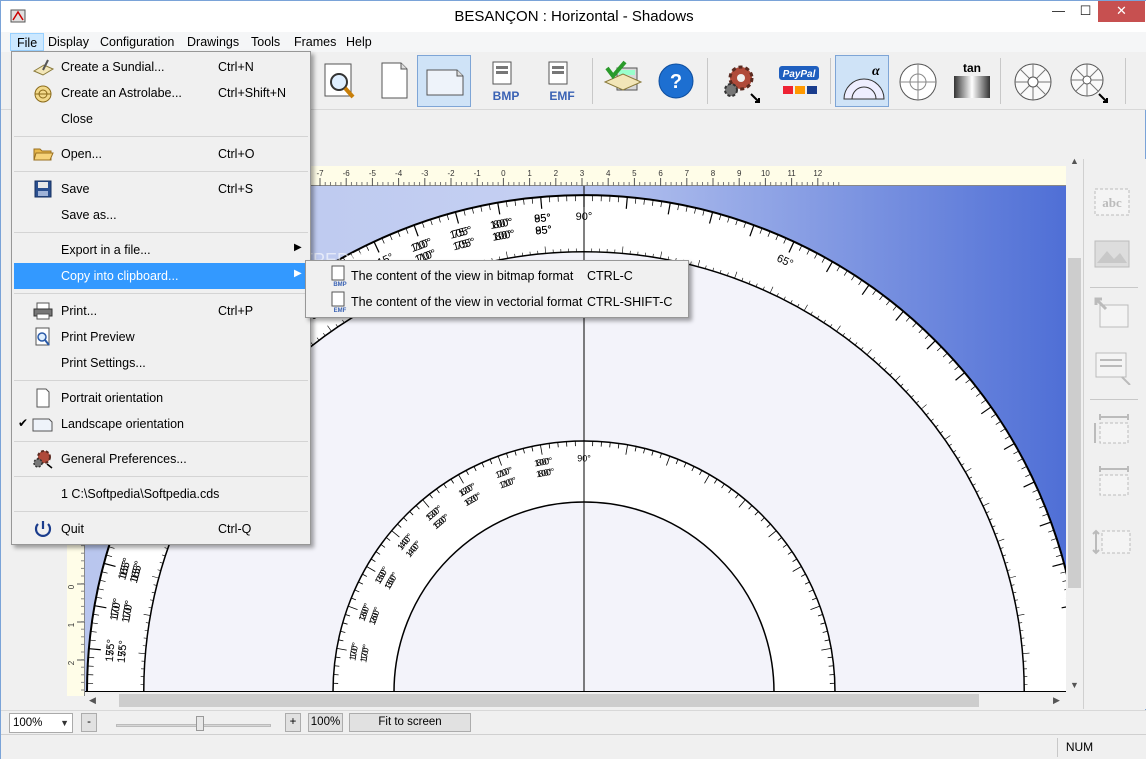  Describe the element at coordinates (917, 81) in the screenshot. I see `circle-dial-button` at that location.